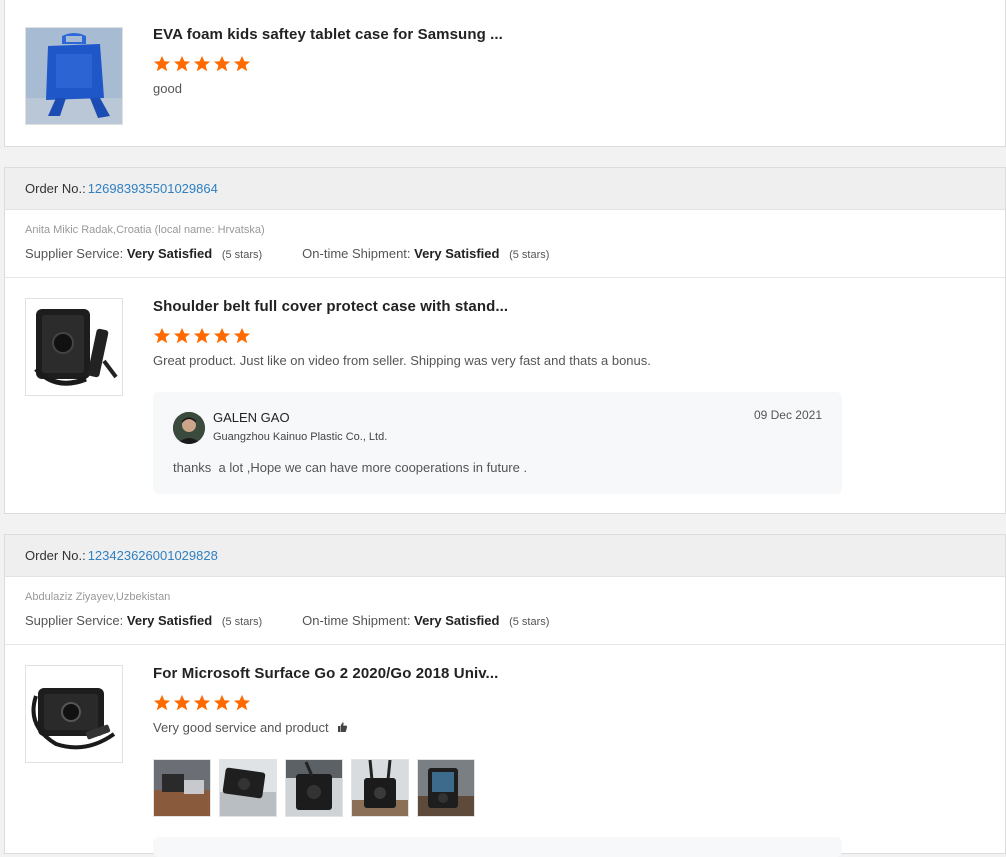 This screenshot has width=1006, height=857. Describe the element at coordinates (505, 189) in the screenshot. I see `order-bar: Order No.: 126983935501029864` at that location.